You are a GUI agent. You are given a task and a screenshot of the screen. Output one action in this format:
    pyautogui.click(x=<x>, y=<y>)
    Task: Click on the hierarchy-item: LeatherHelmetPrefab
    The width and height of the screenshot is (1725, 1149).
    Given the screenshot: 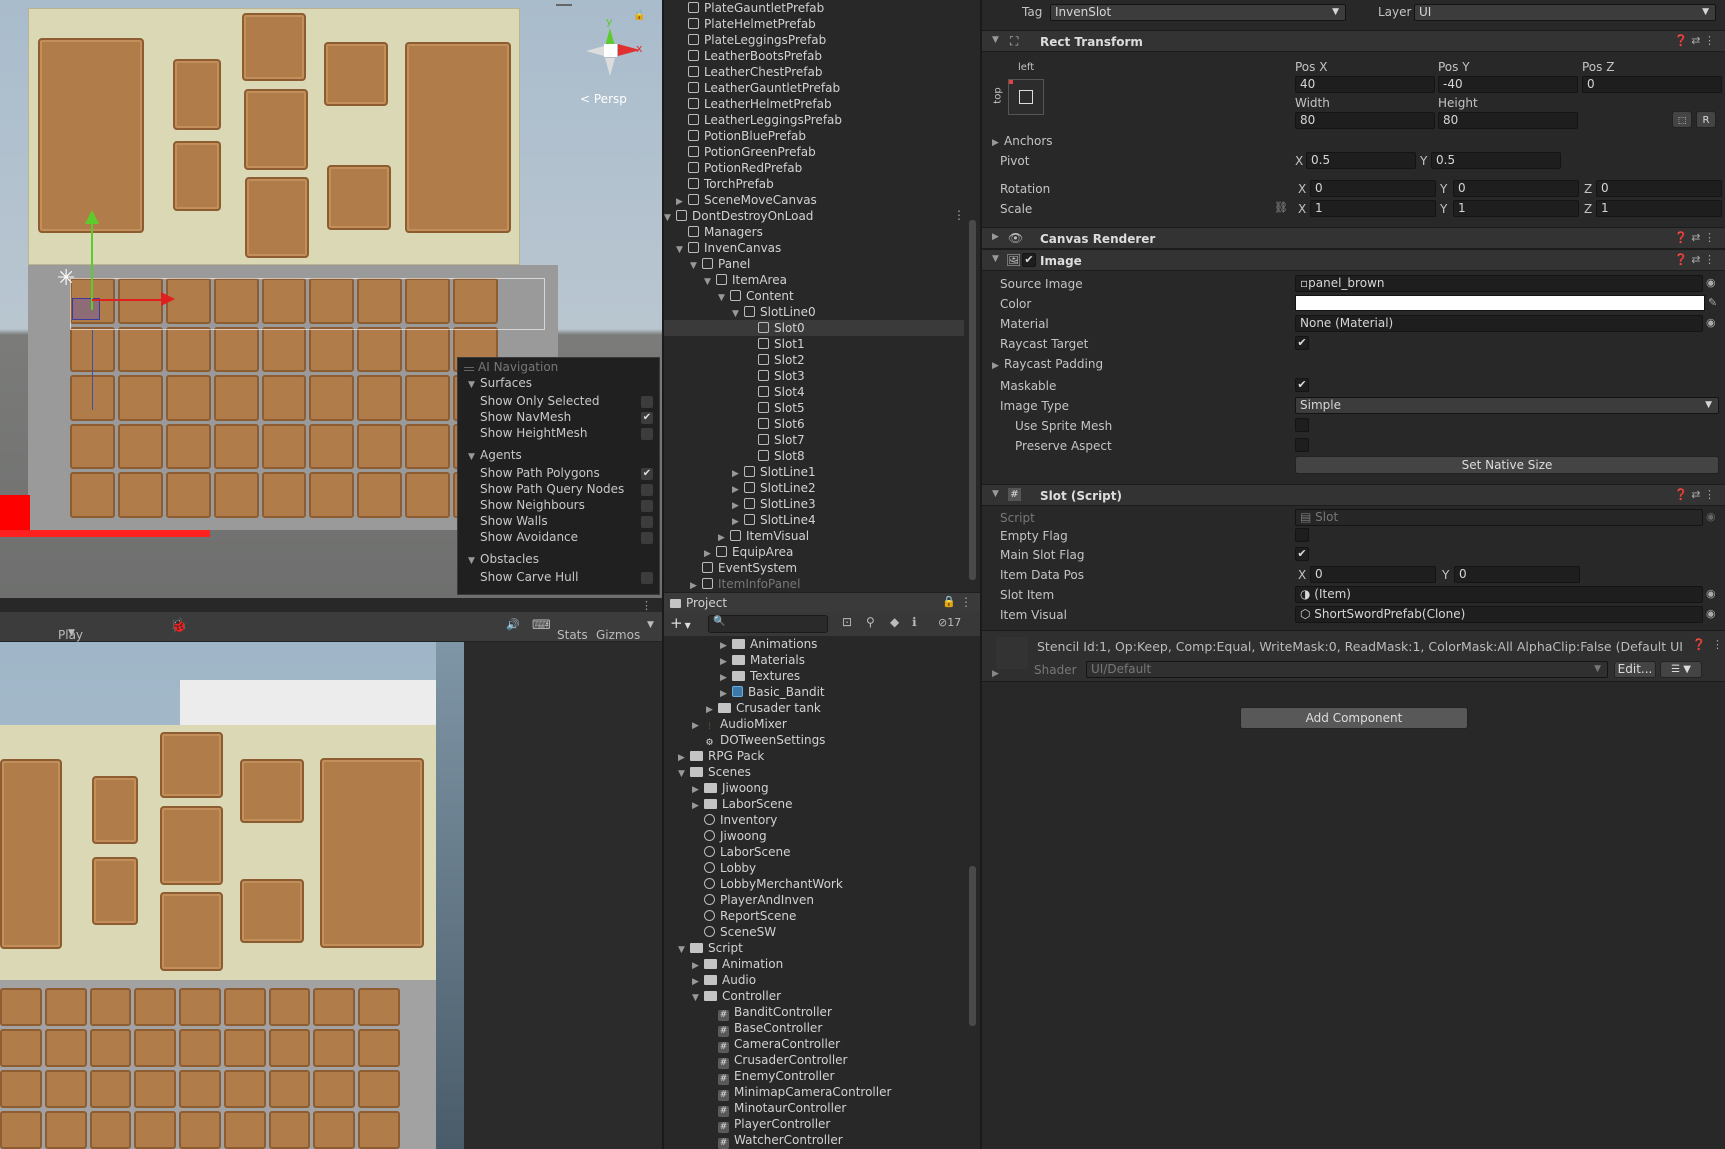 What is the action you would take?
    pyautogui.click(x=814, y=104)
    